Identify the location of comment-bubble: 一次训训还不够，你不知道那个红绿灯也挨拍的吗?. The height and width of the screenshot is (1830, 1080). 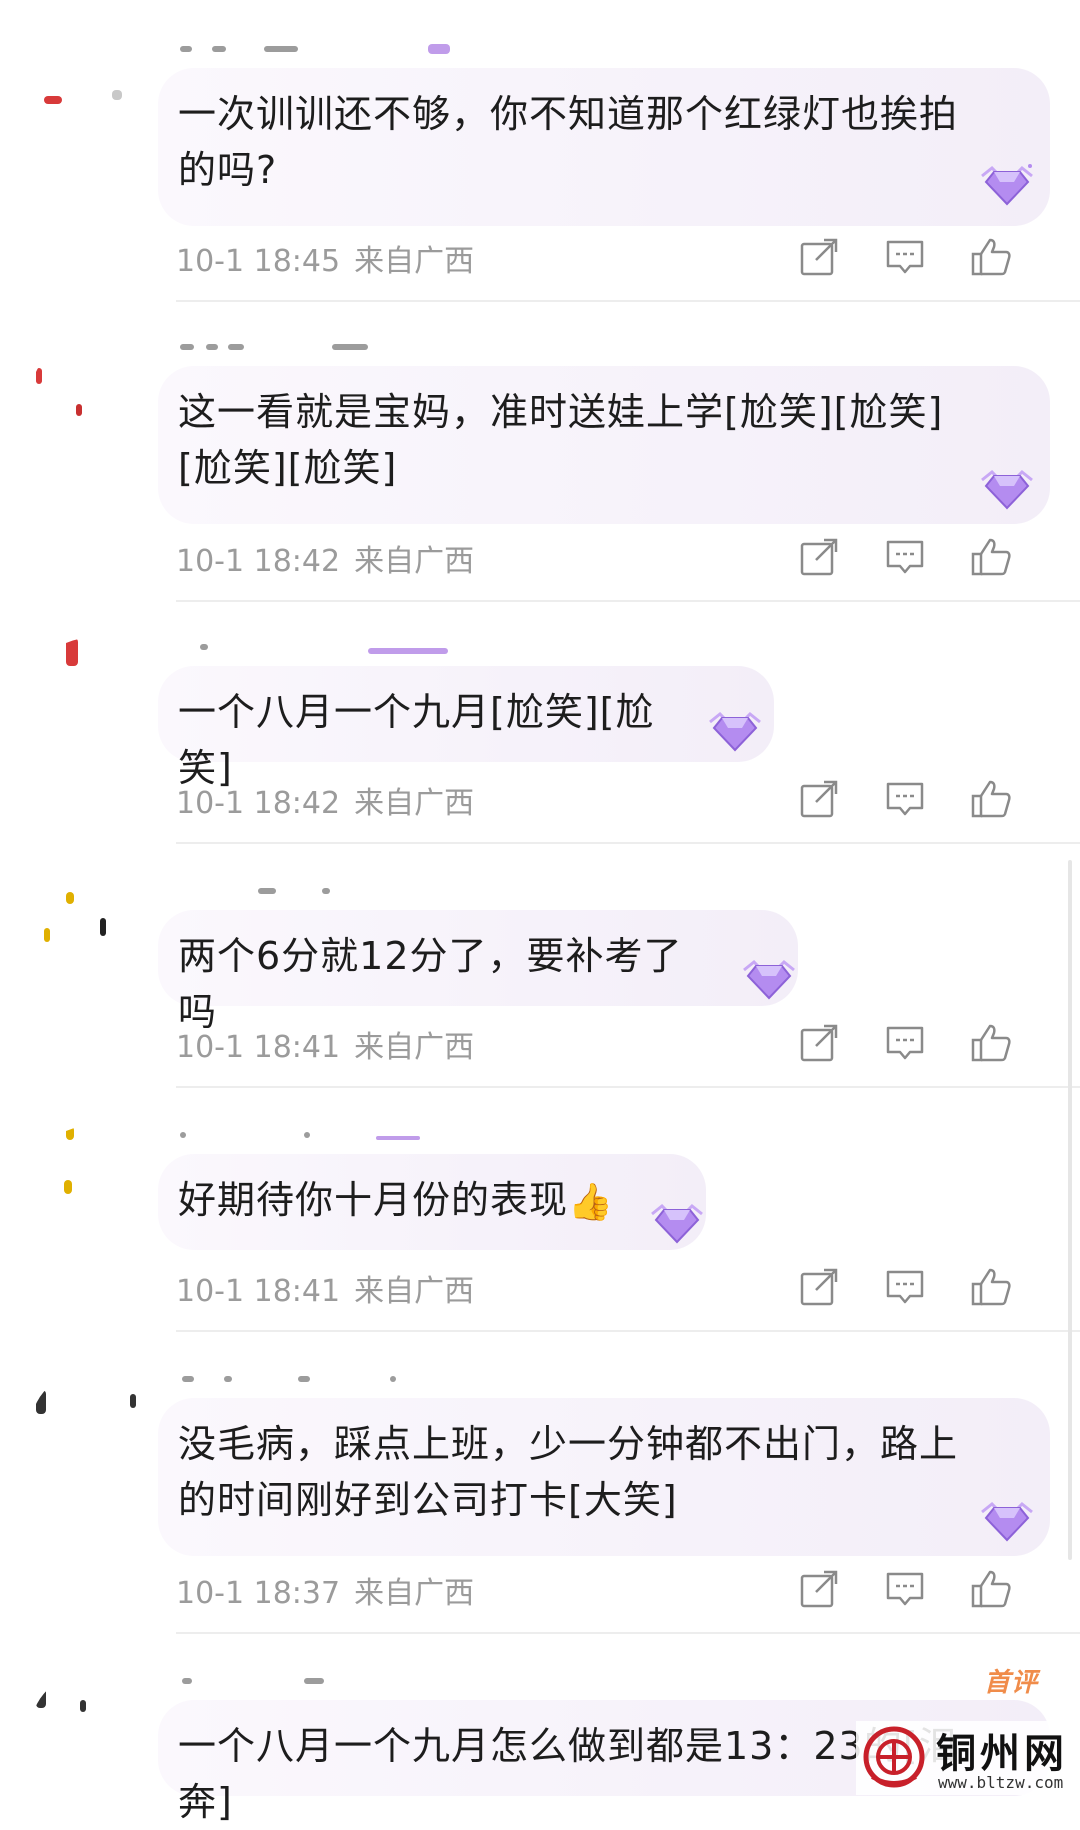
(604, 147).